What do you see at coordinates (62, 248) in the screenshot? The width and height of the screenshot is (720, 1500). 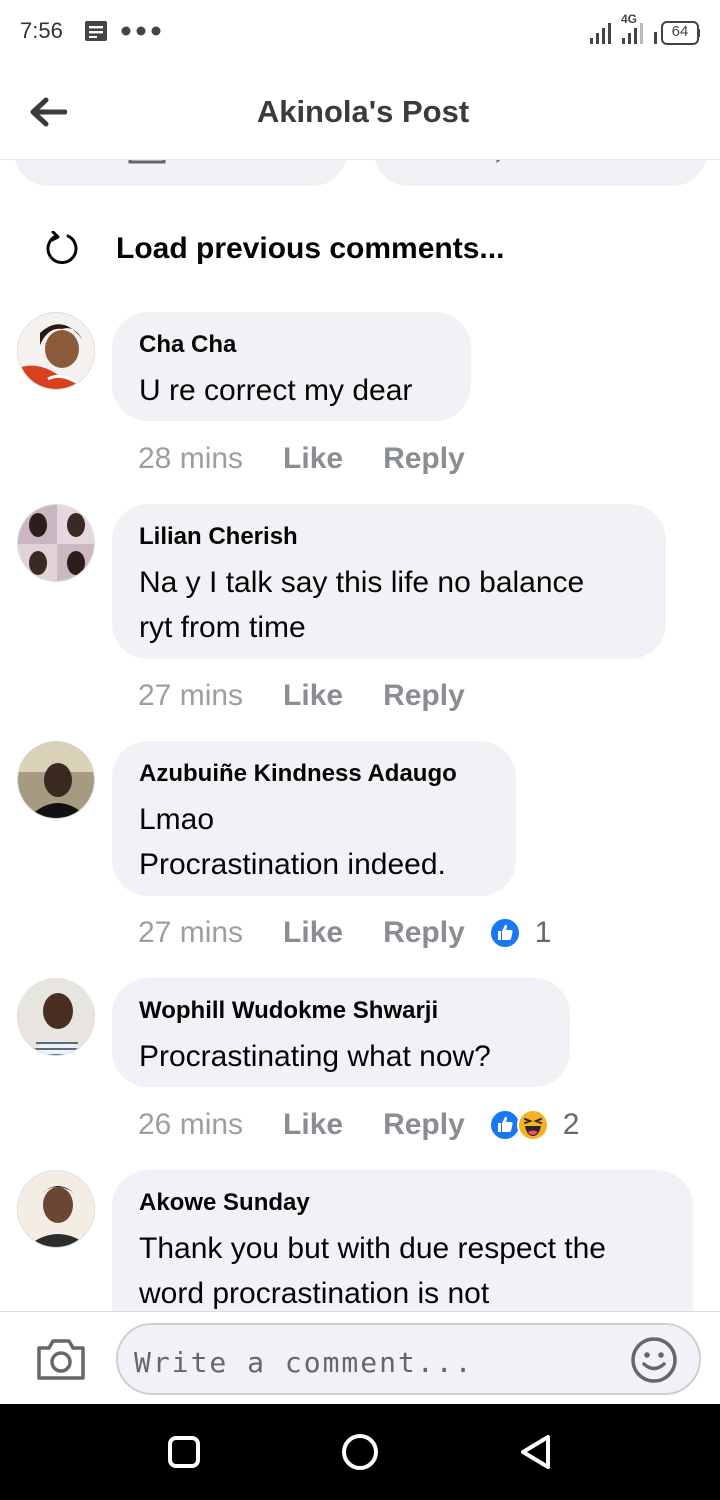 I see `refresh-icon` at bounding box center [62, 248].